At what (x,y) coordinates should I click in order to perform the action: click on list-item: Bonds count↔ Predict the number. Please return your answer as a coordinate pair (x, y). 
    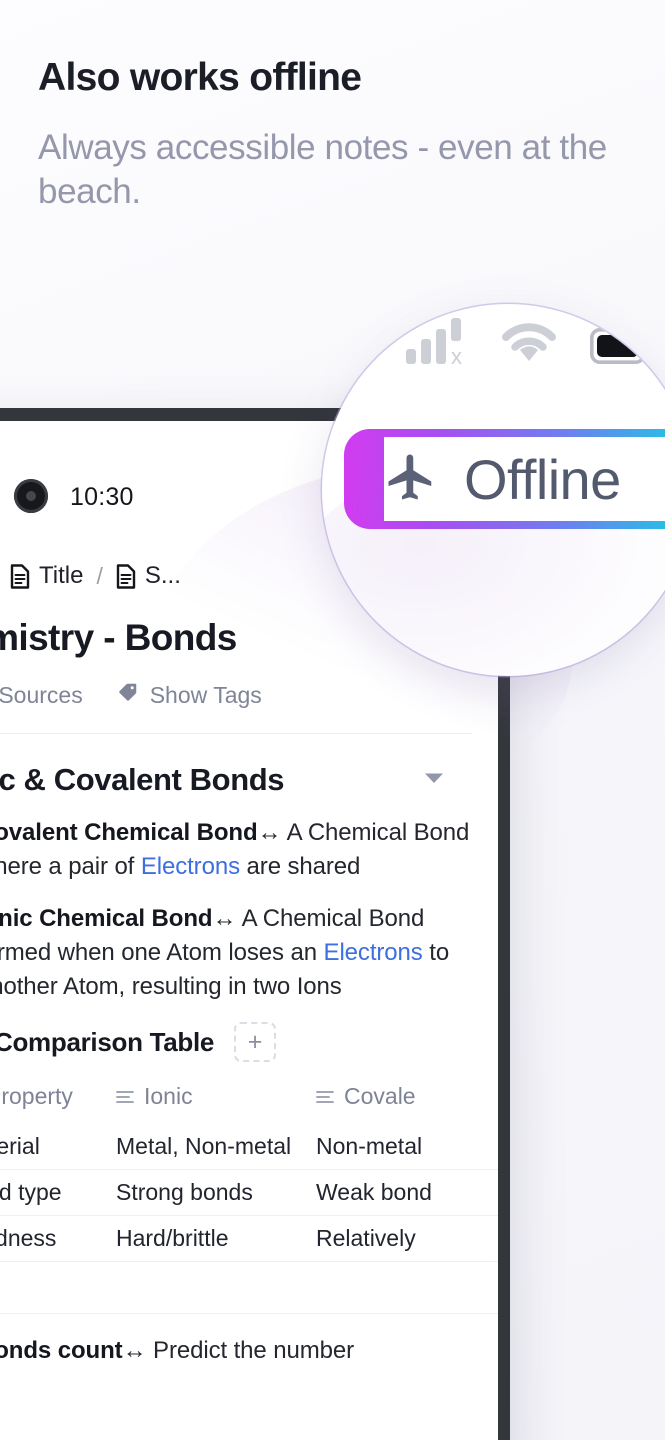
    Looking at the image, I should click on (236, 1351).